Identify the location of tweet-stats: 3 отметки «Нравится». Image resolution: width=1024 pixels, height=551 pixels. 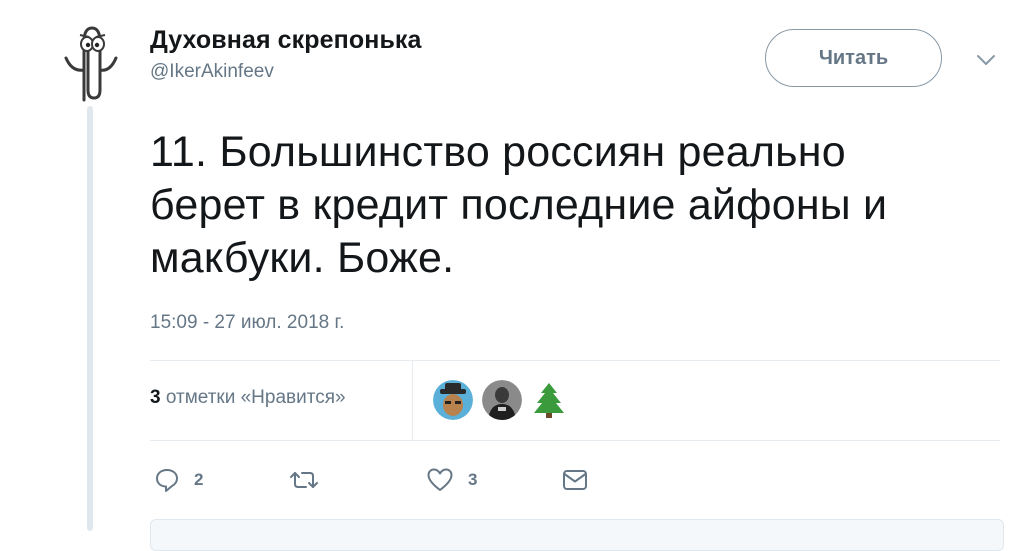
(575, 400).